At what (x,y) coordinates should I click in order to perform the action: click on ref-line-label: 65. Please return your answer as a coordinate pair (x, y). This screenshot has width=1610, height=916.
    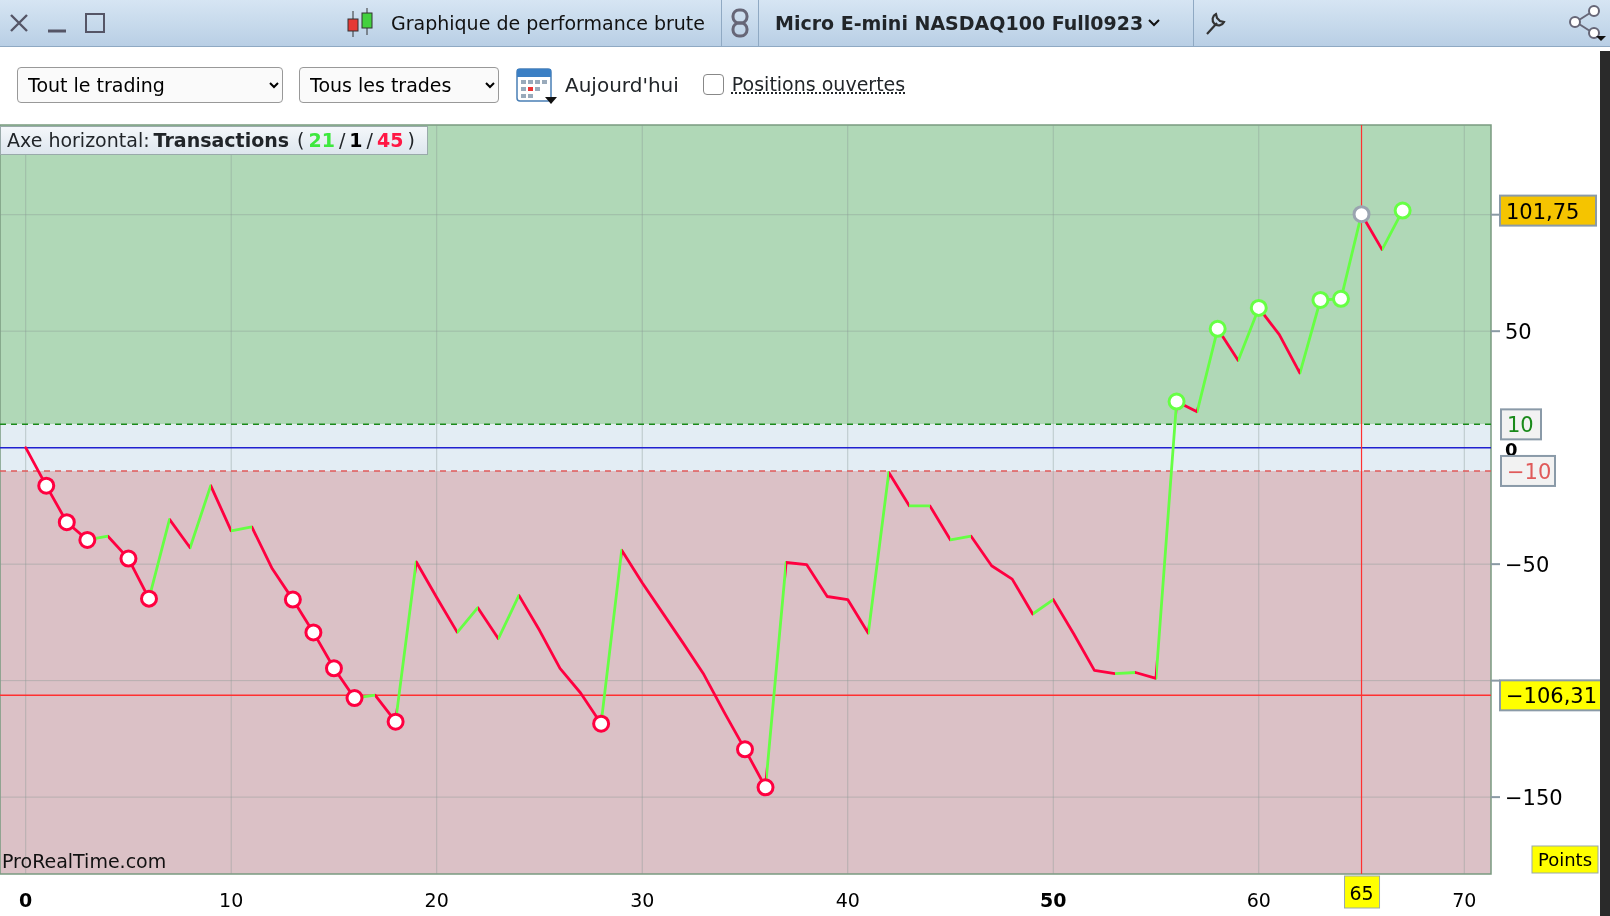
    Looking at the image, I should click on (1361, 893).